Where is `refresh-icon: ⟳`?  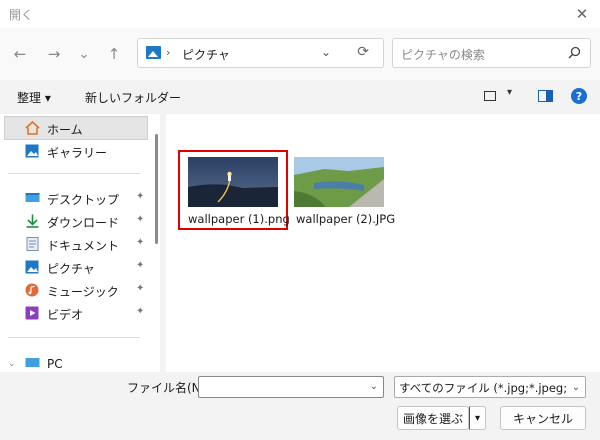 refresh-icon: ⟳ is located at coordinates (363, 52).